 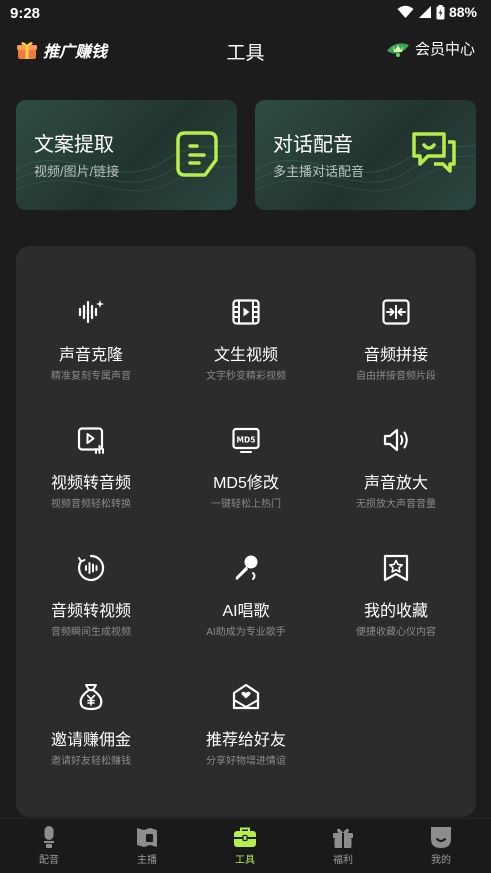 What do you see at coordinates (396, 504) in the screenshot?
I see `tool-desc: 无损放大声音音量` at bounding box center [396, 504].